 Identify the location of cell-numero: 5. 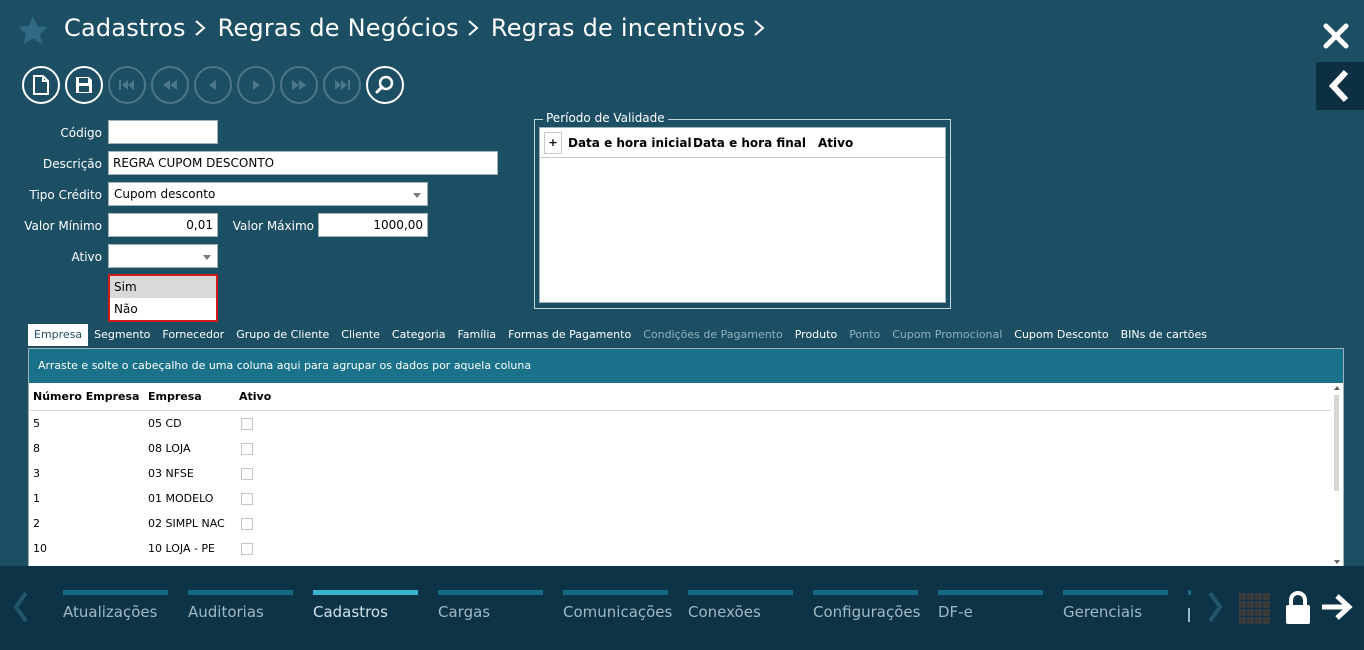
(36, 423).